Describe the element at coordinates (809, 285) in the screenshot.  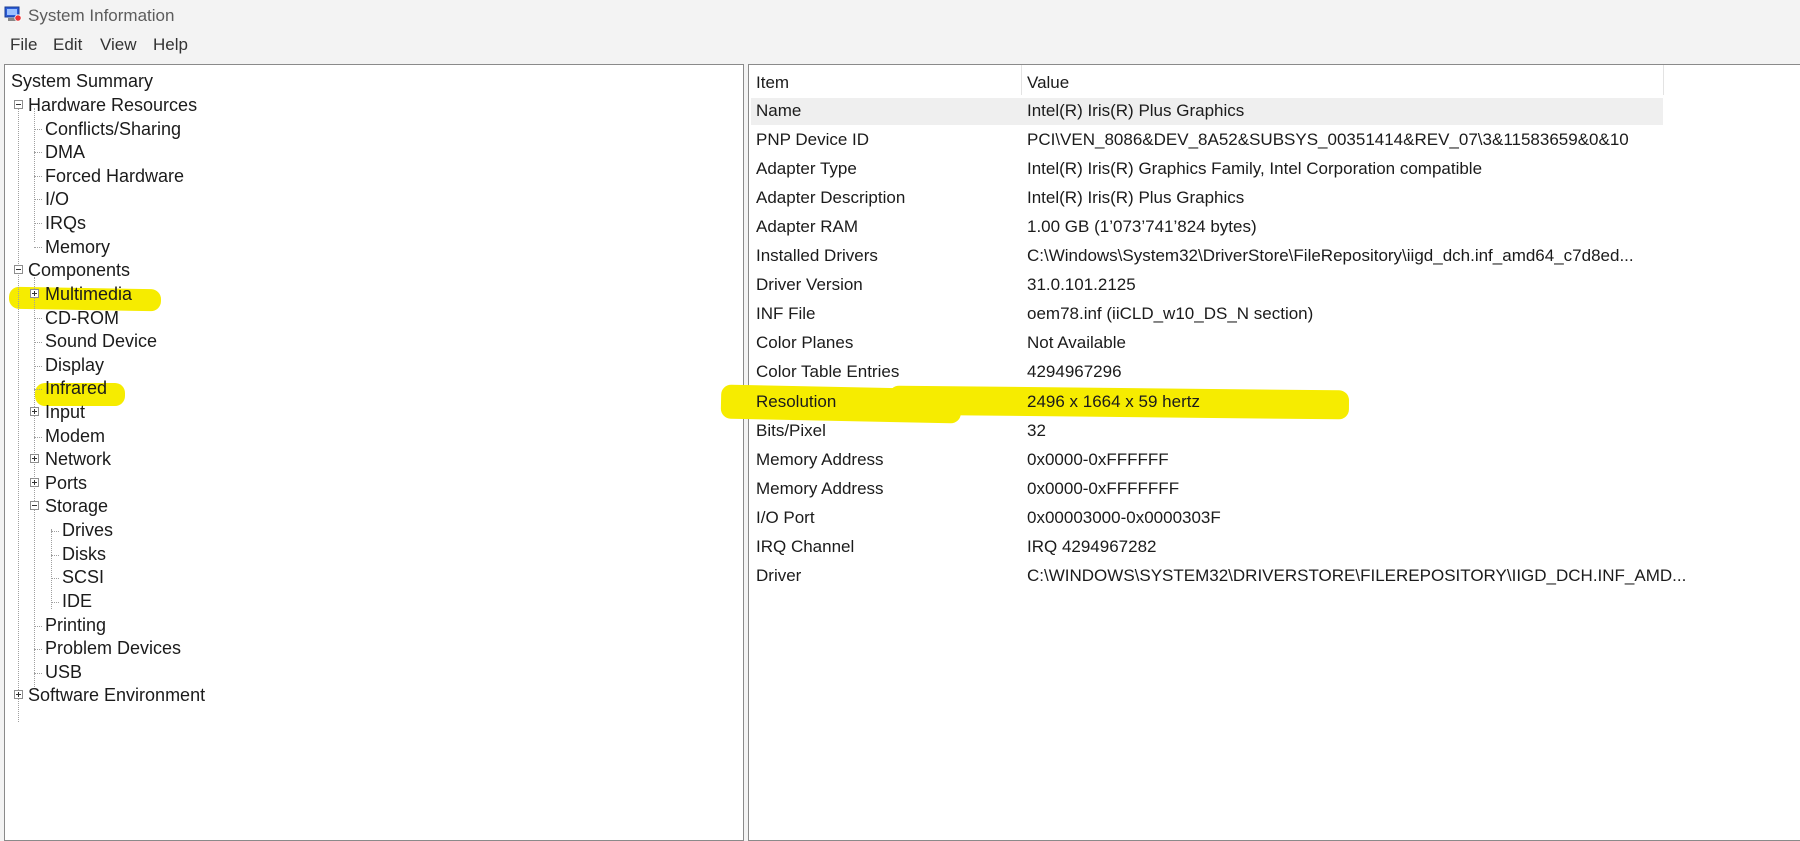
I see `cell-item: Driver Version` at that location.